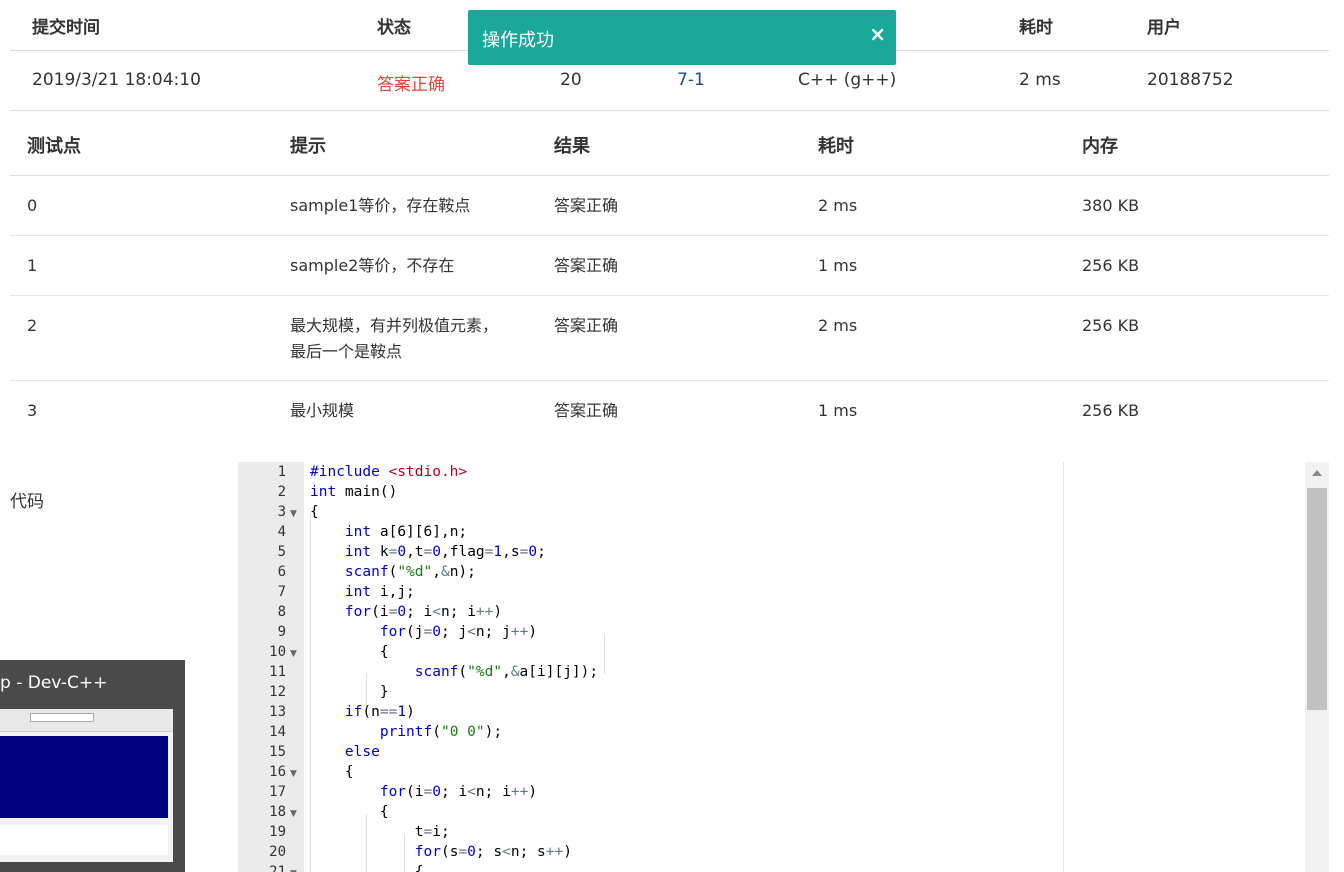  What do you see at coordinates (277, 692) in the screenshot?
I see `line-number: 12` at bounding box center [277, 692].